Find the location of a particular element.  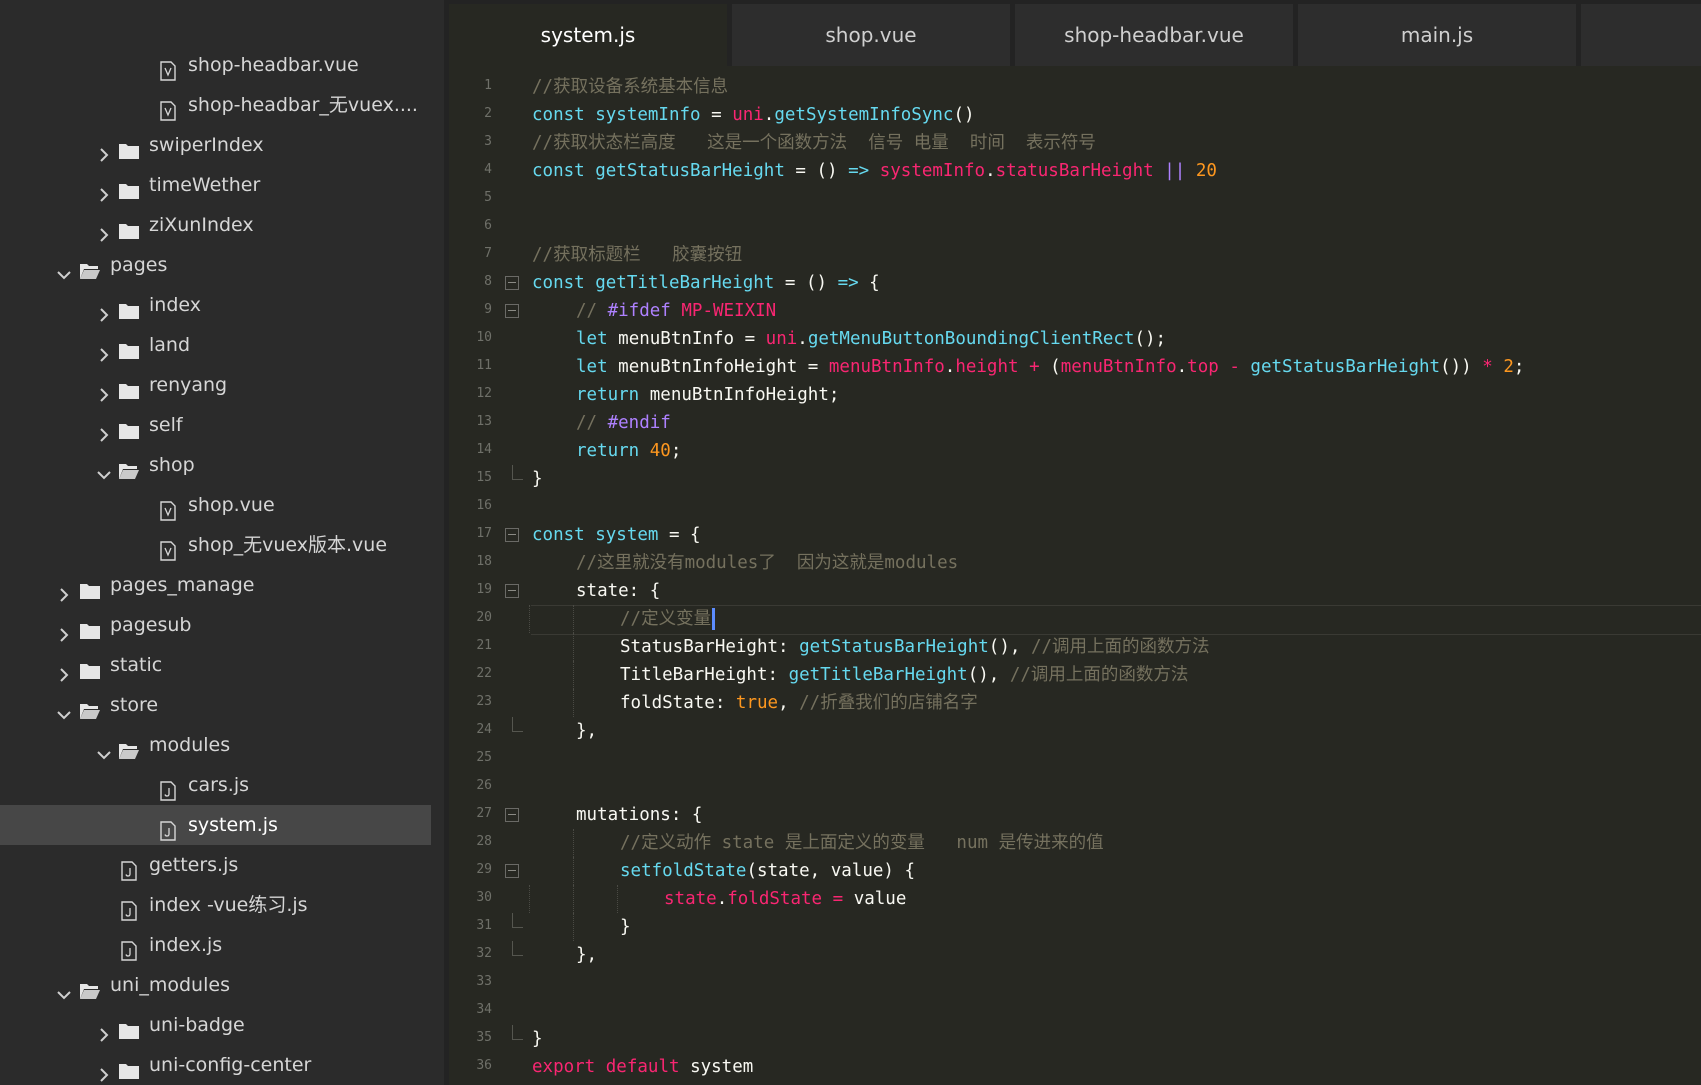

code-token: } is located at coordinates (625, 927).